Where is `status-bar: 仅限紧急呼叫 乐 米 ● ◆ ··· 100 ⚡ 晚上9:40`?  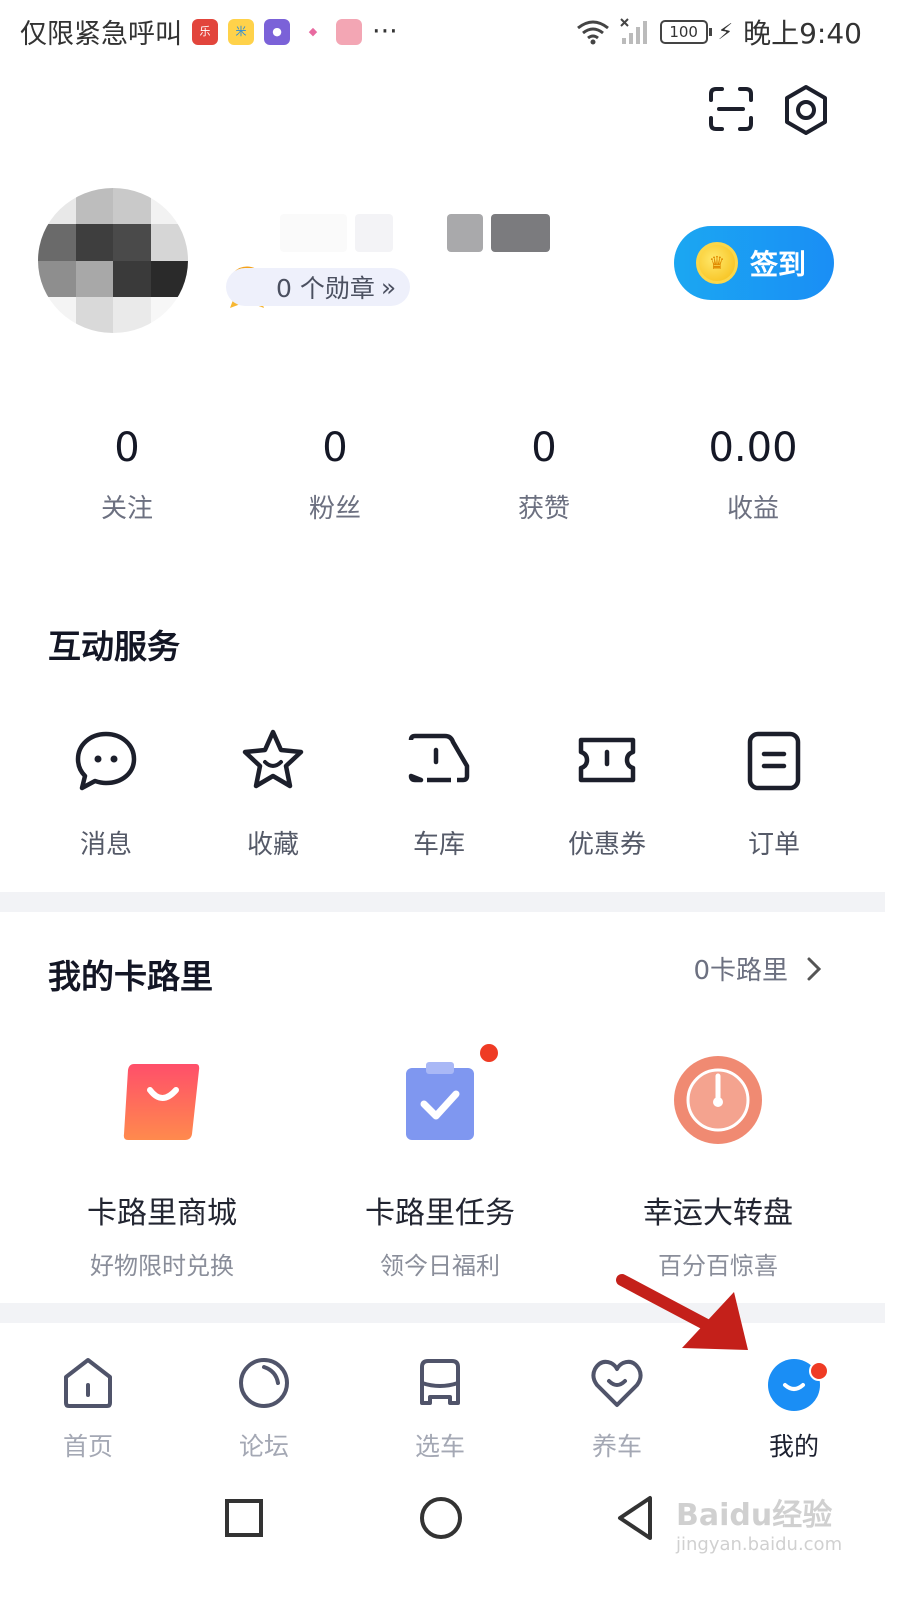
status-bar: 仅限紧急呼叫 乐 米 ● ◆ ··· 100 ⚡ 晚上9:40 is located at coordinates (450, 31).